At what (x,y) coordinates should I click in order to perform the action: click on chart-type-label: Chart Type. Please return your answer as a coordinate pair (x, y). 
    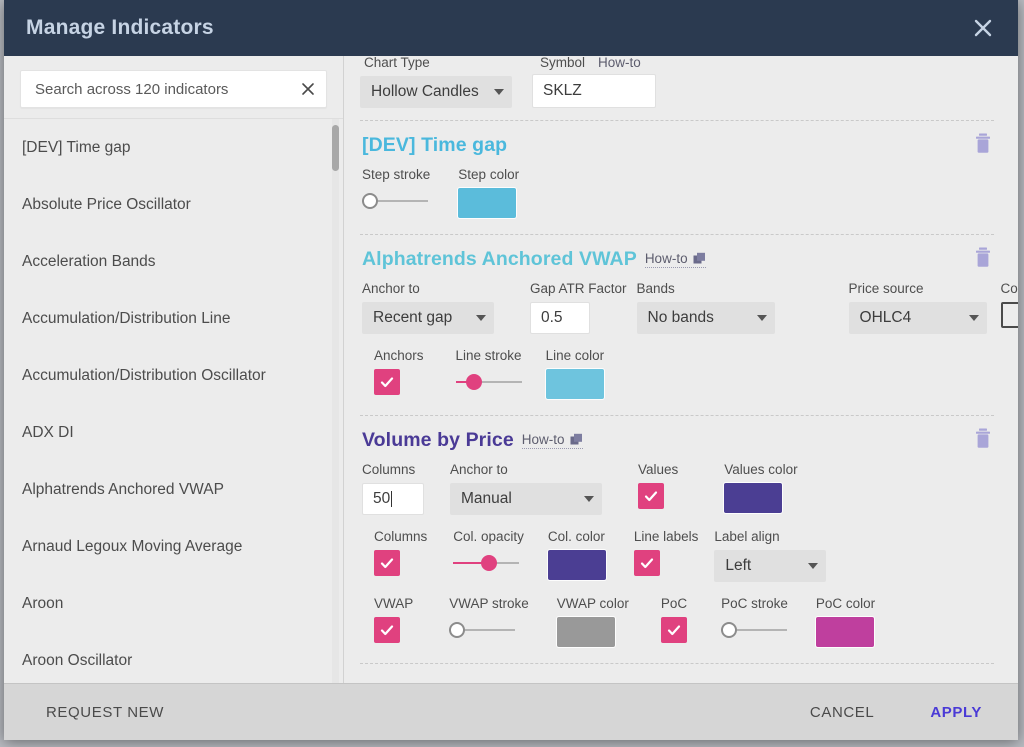
    Looking at the image, I should click on (397, 63).